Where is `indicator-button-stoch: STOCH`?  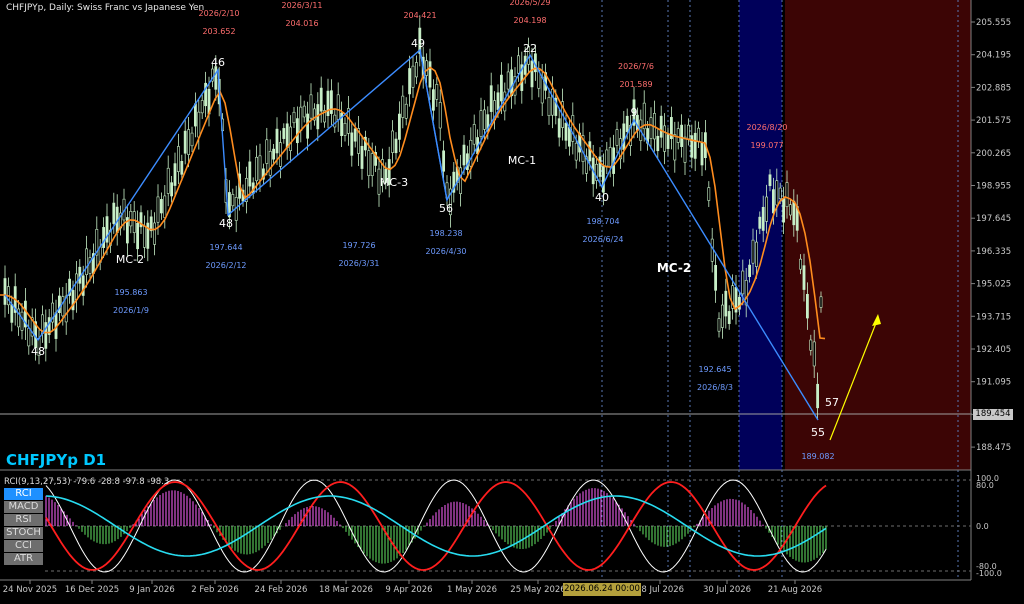 indicator-button-stoch: STOCH is located at coordinates (23, 533).